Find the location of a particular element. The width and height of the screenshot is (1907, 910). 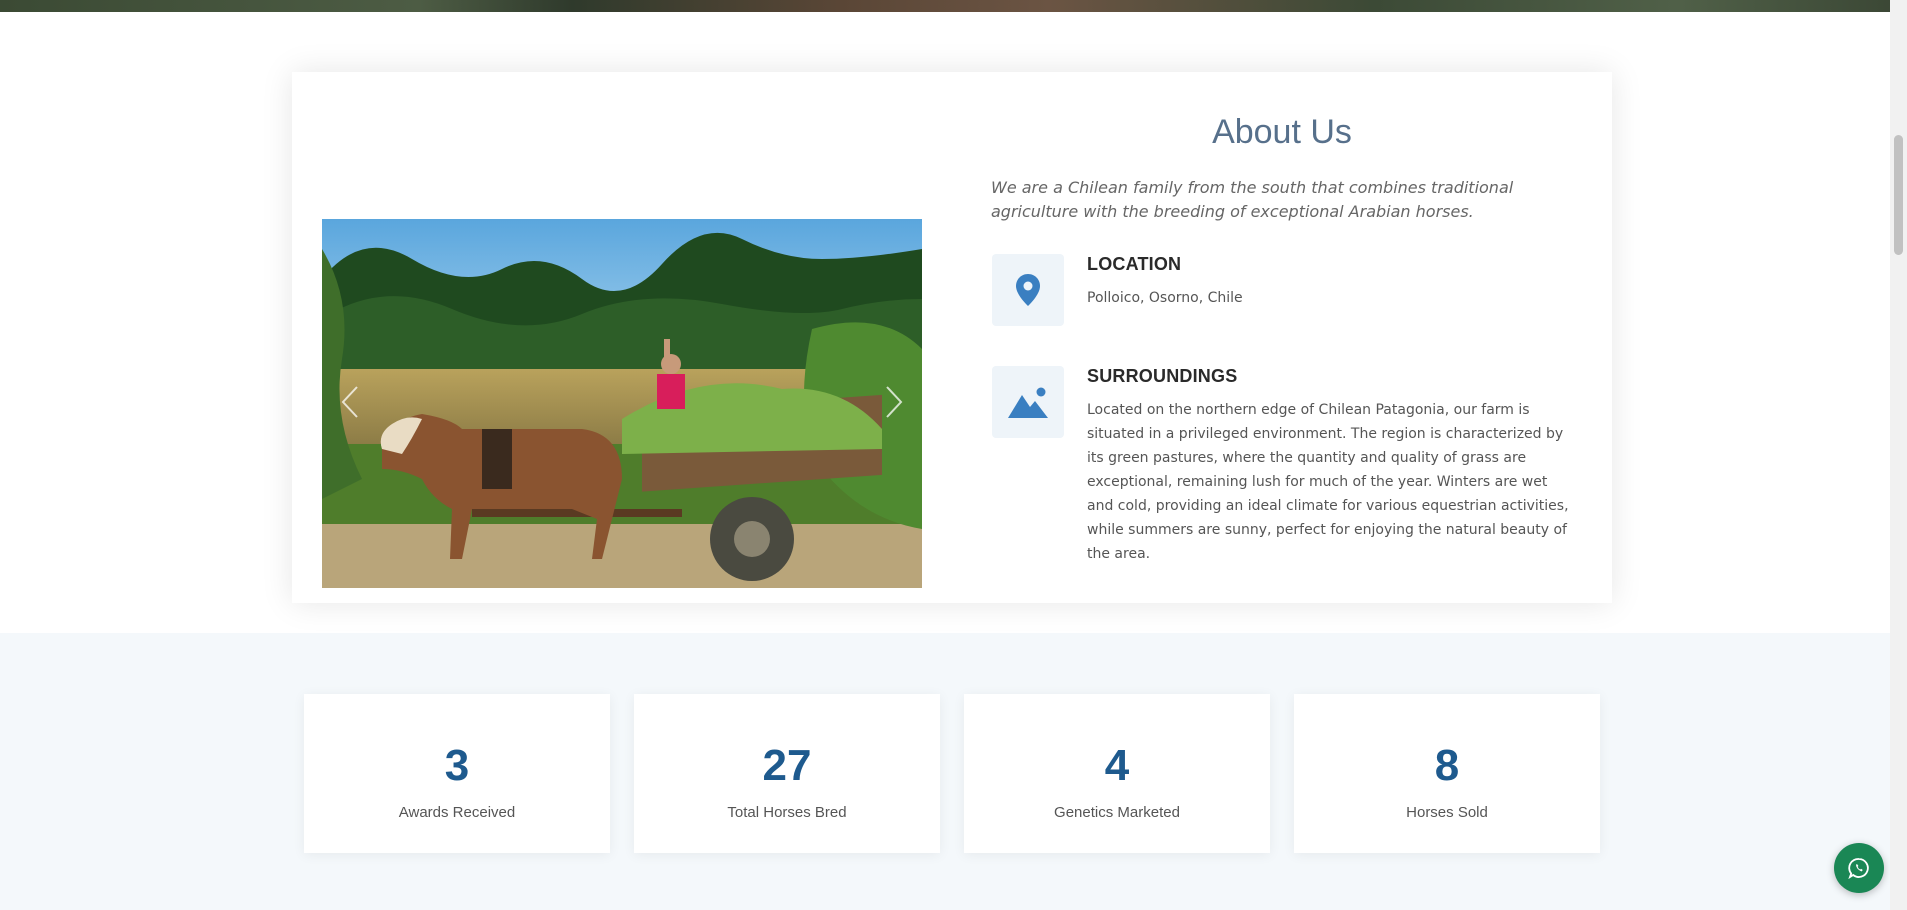

carousel-next-button is located at coordinates (894, 402).